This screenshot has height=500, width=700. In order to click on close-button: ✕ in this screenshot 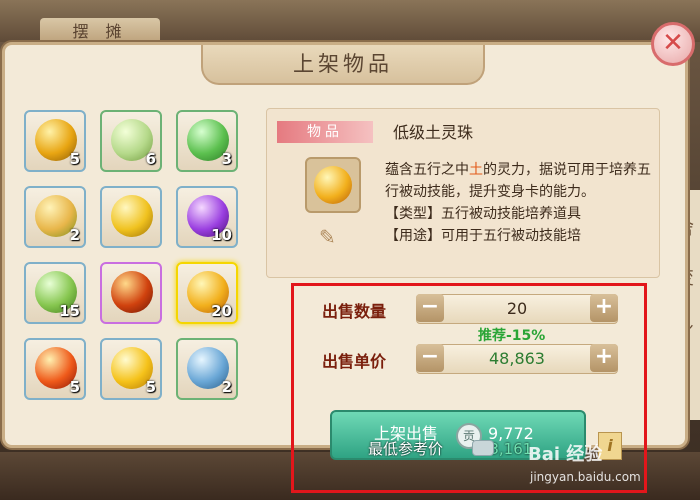, I will do `click(673, 44)`.